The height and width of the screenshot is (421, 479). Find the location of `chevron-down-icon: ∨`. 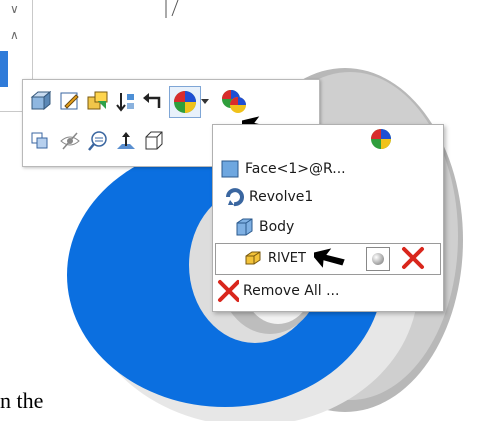

chevron-down-icon: ∨ is located at coordinates (17, 9).